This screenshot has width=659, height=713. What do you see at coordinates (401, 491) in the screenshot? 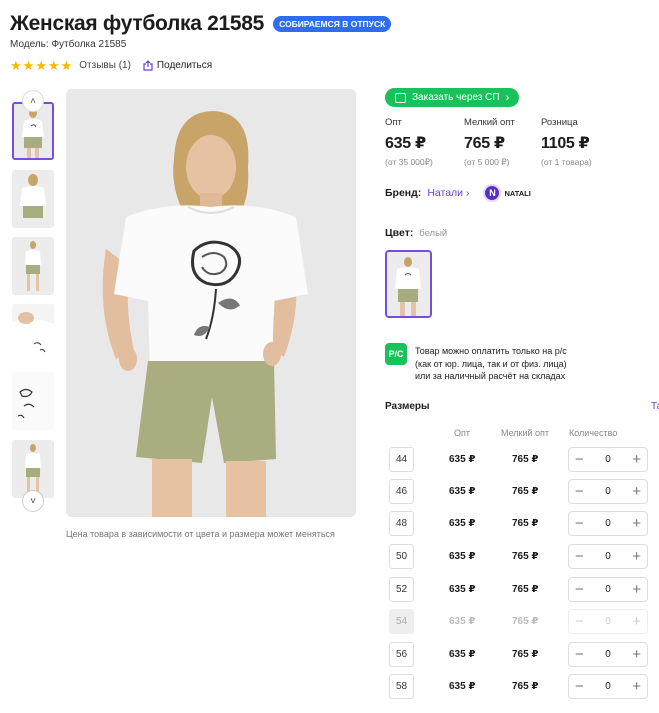
I see `size-label: 46` at bounding box center [401, 491].